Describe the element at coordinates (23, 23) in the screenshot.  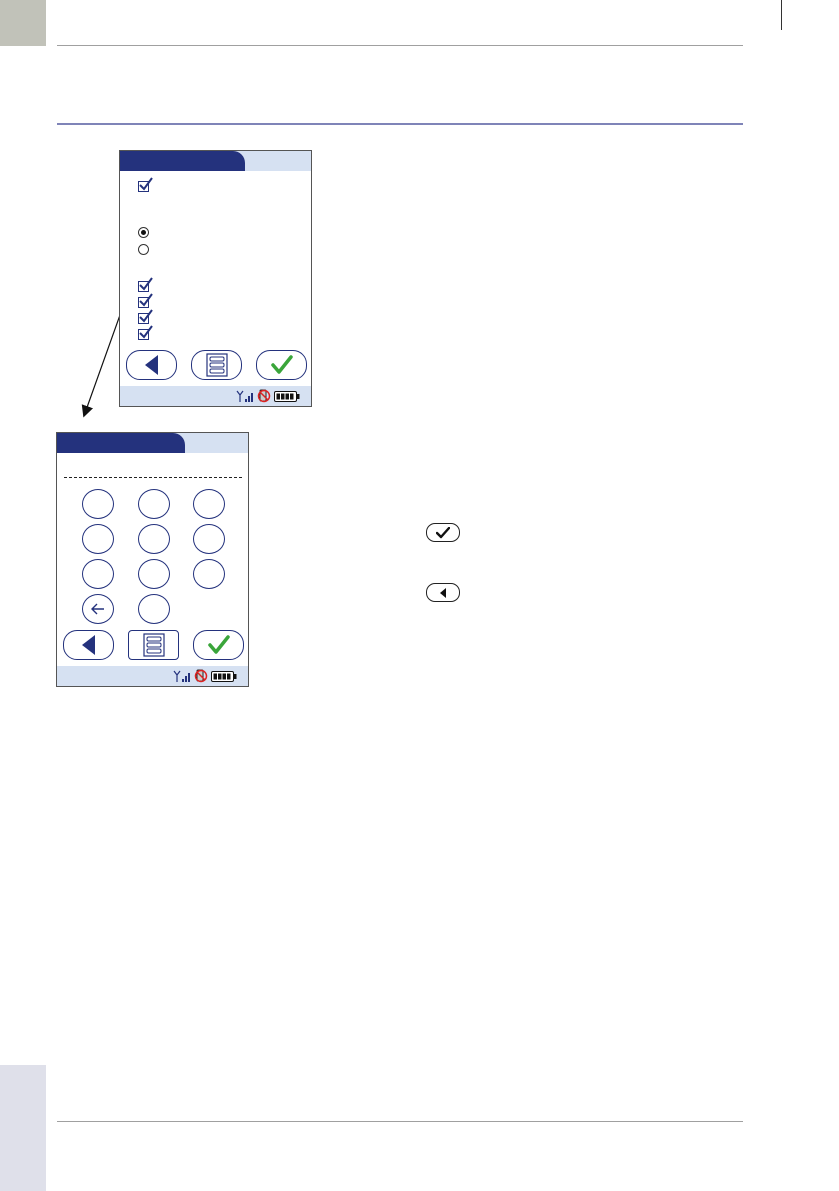
I see `chapter-tab-top` at that location.